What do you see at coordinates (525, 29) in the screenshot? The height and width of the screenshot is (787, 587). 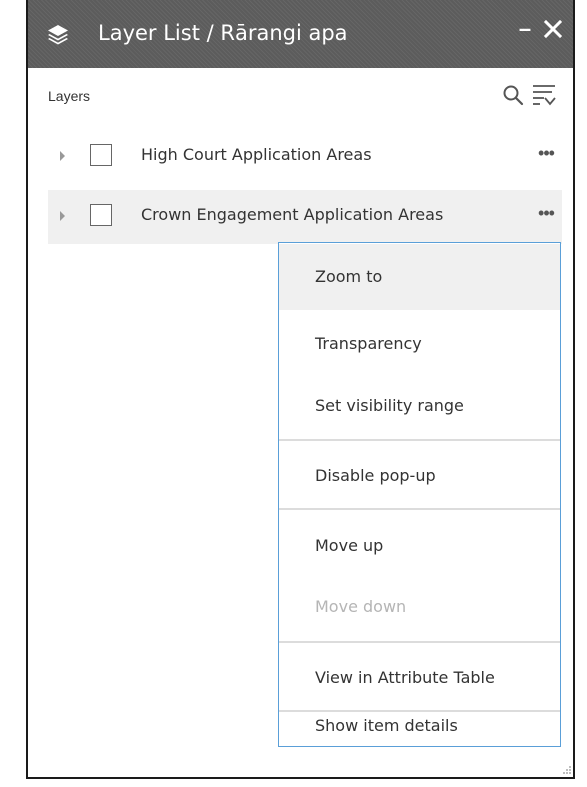 I see `minimize-icon: –` at bounding box center [525, 29].